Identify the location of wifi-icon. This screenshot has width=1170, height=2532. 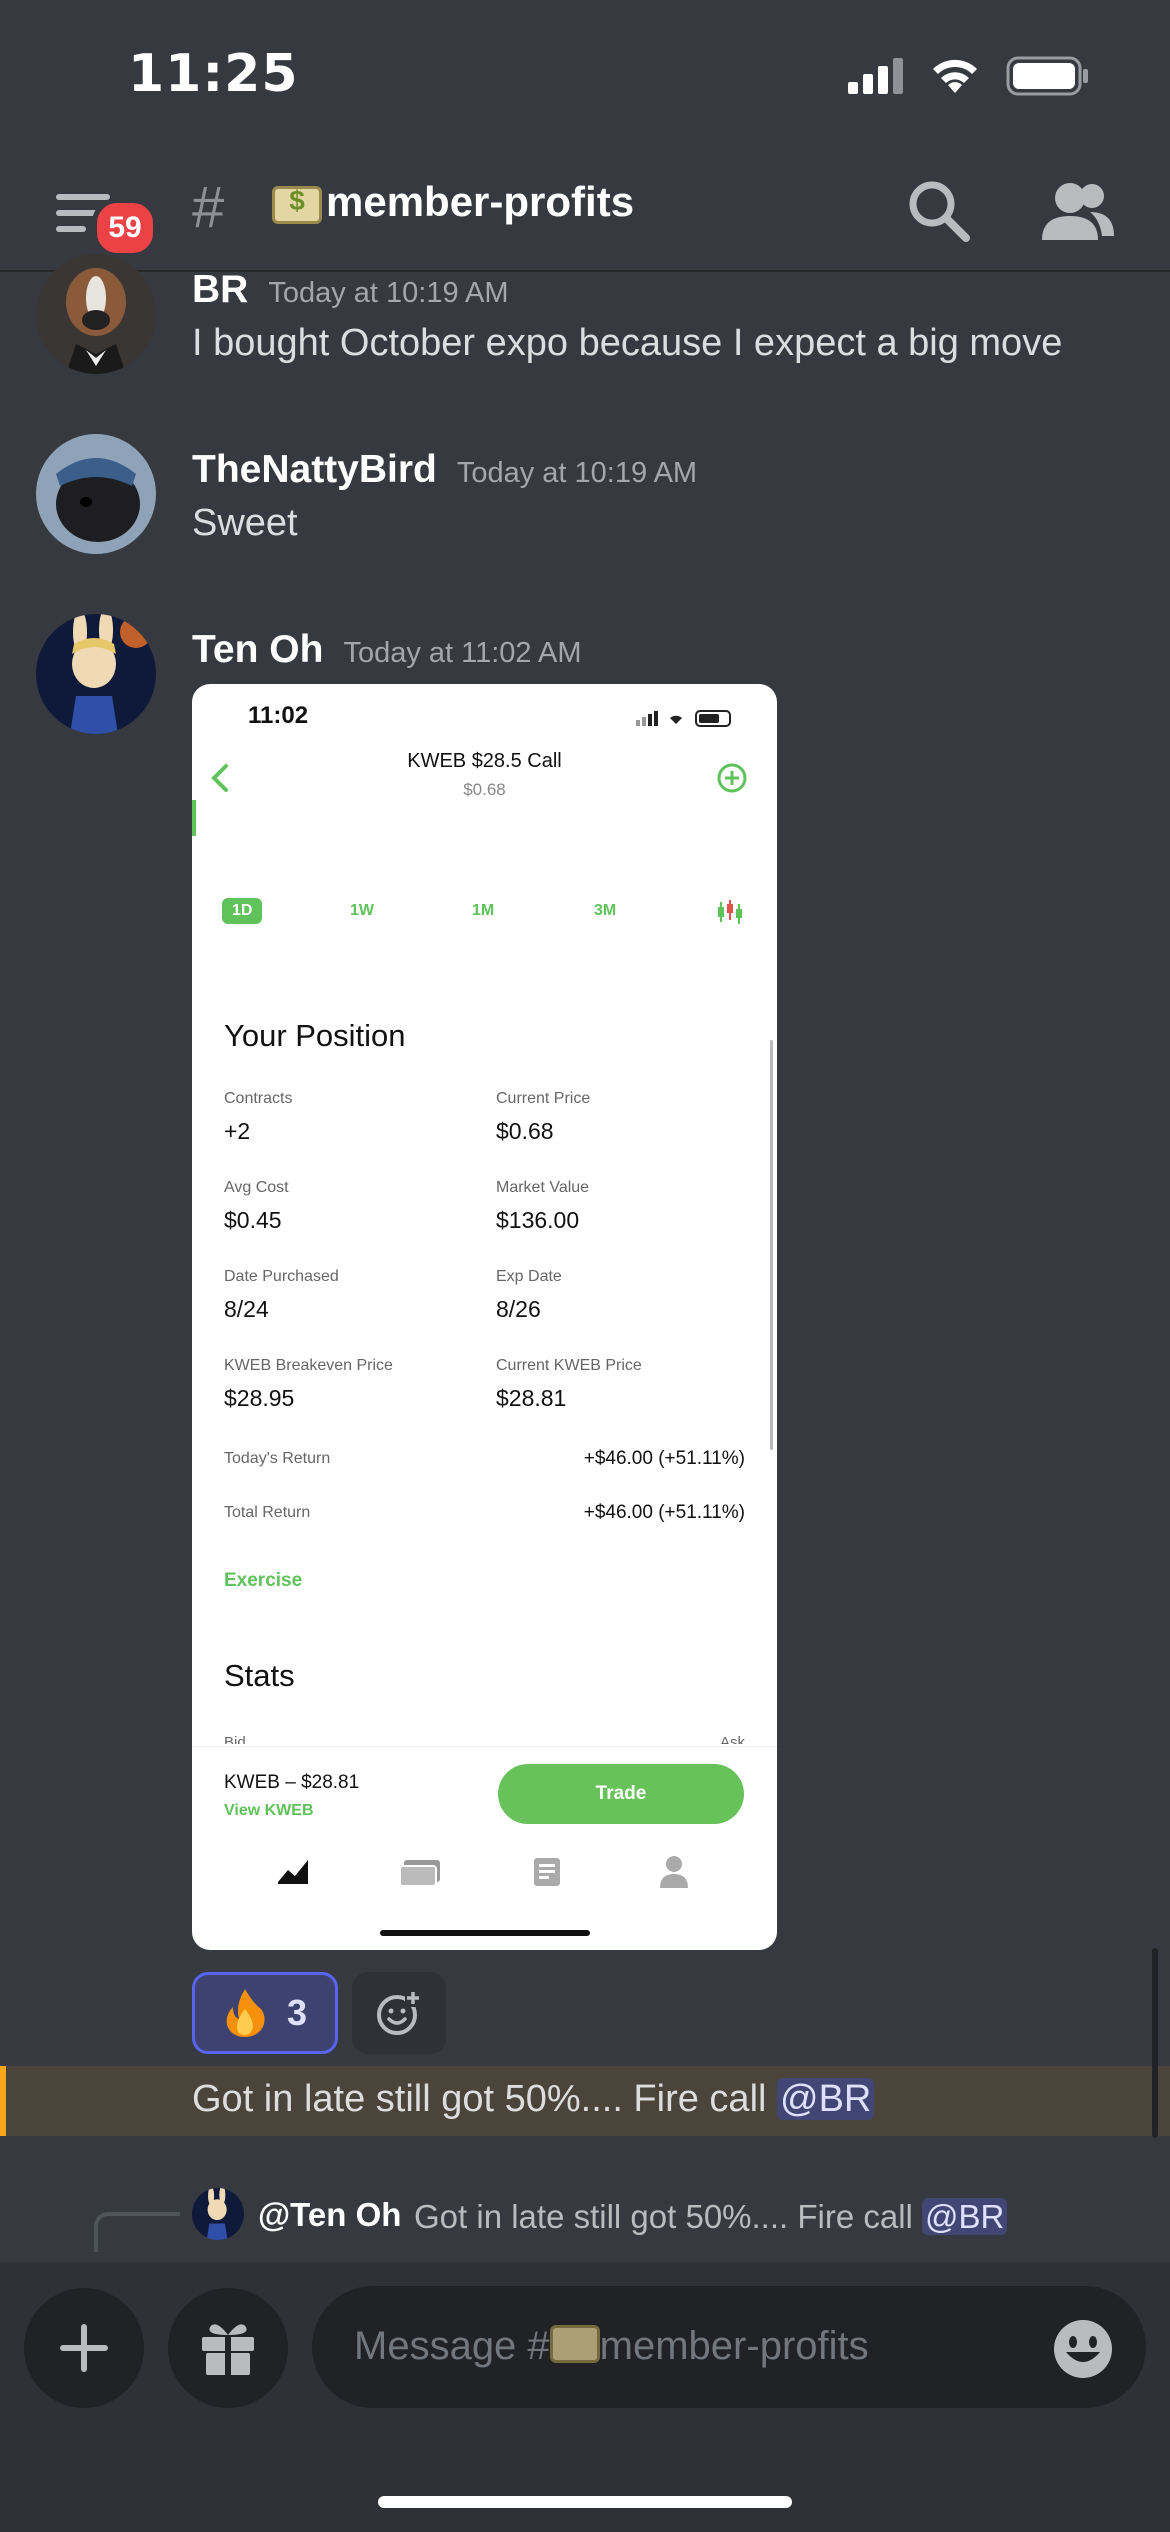
(955, 76).